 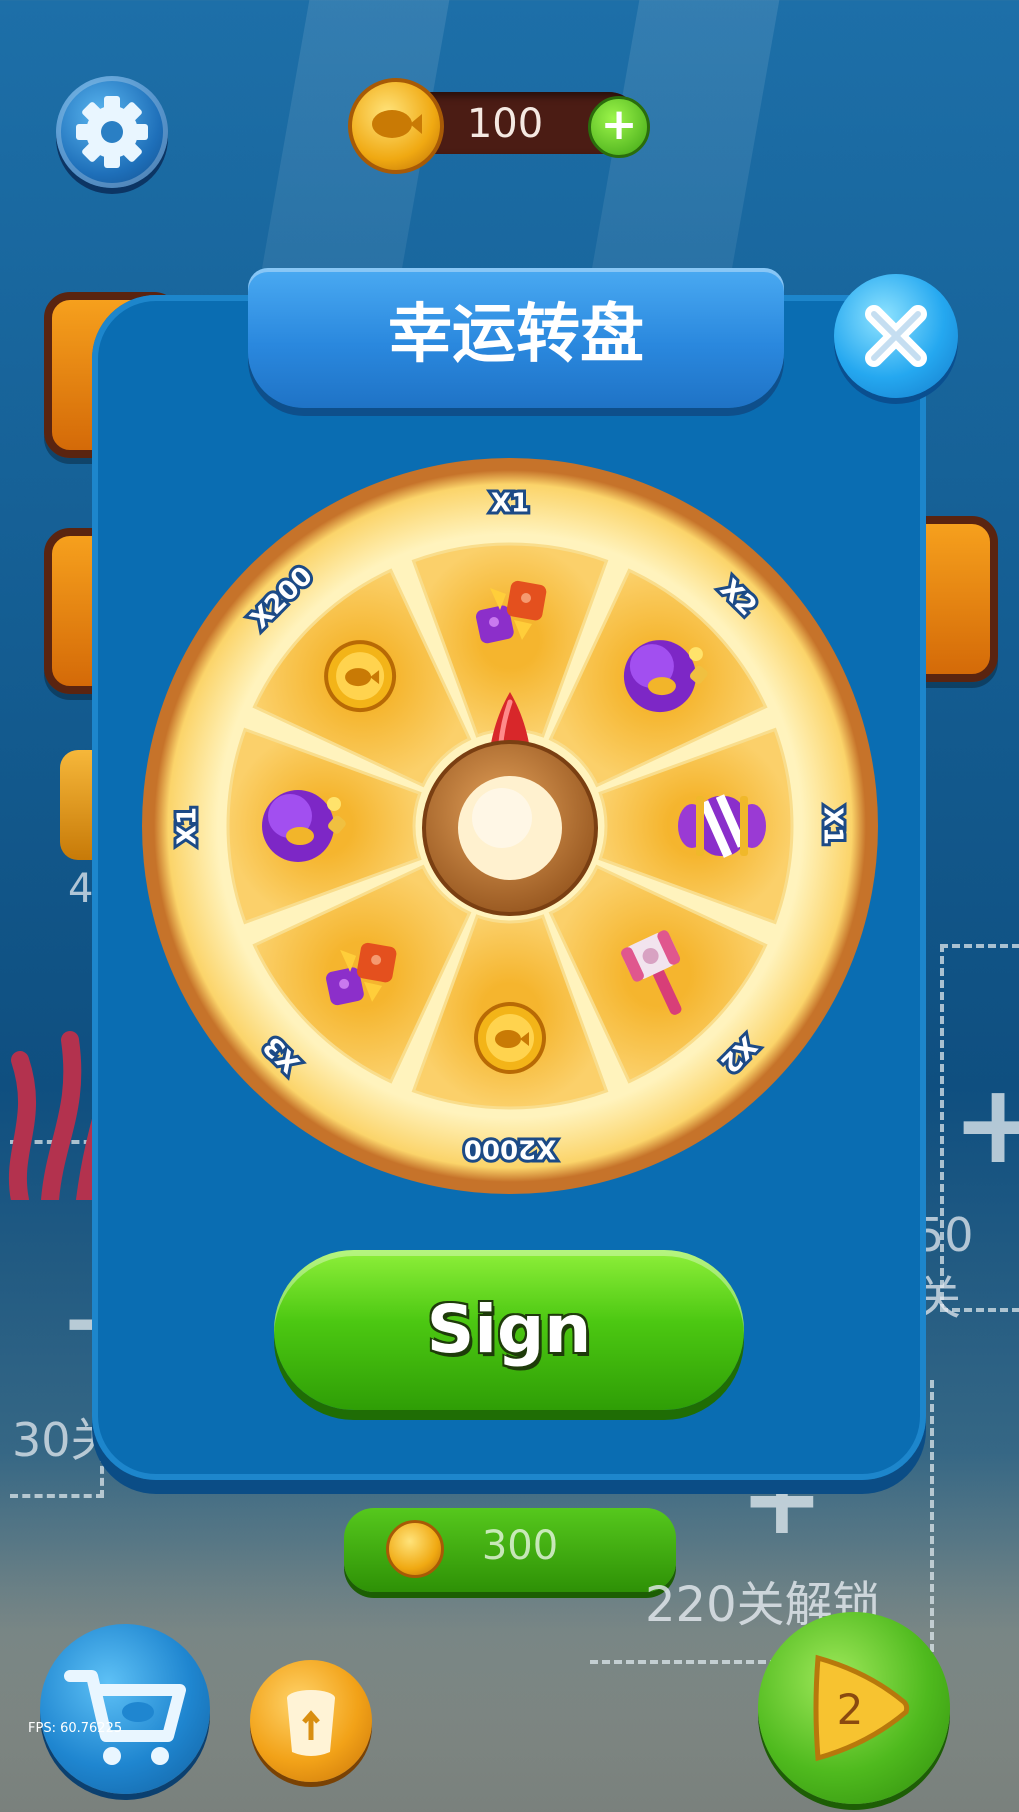 I want to click on add-coins-button: +, so click(x=619, y=127).